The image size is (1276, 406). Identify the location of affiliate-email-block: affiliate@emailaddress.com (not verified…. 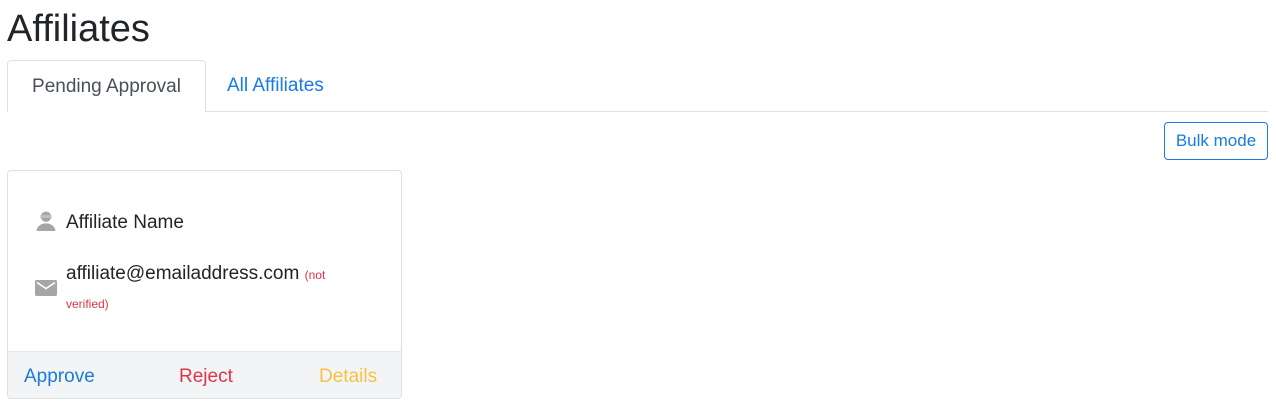
(216, 289).